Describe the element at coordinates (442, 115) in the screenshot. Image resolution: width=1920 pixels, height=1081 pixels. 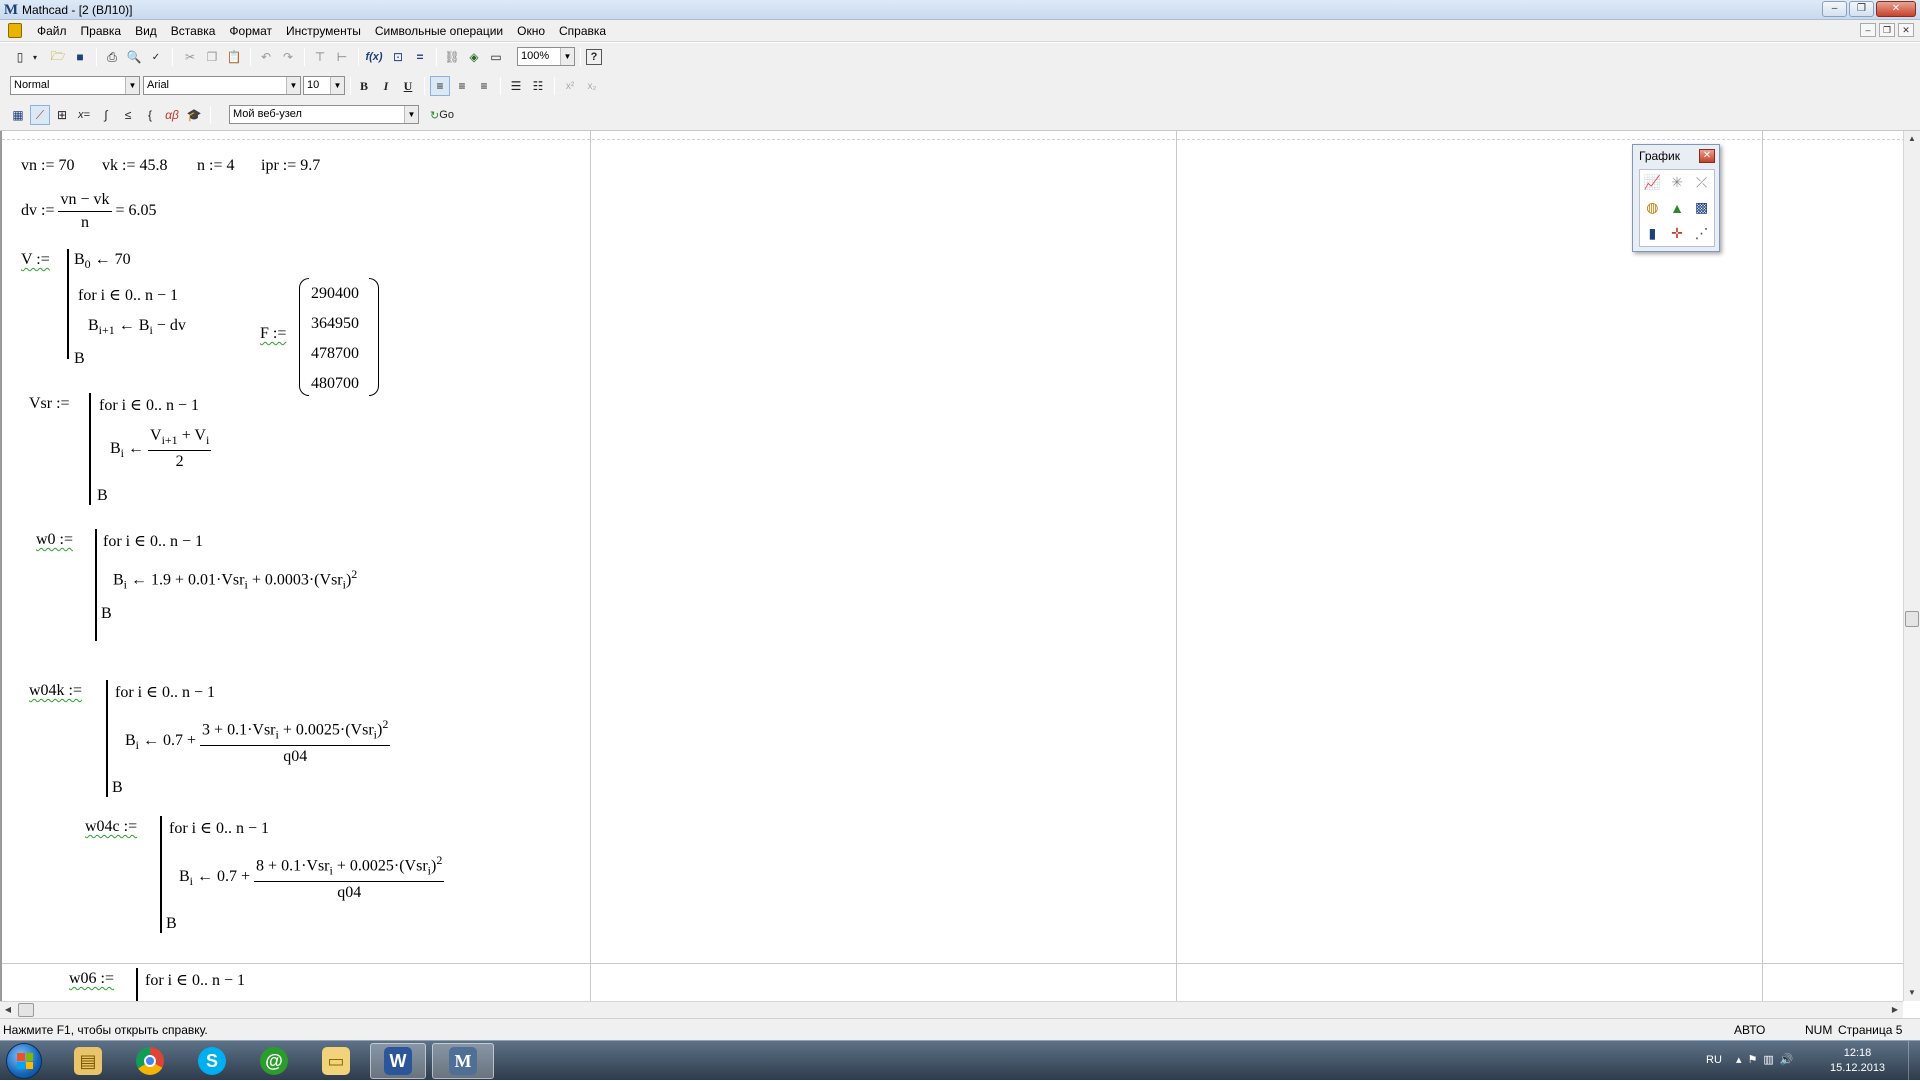
I see `go-button: ↻ Go` at that location.